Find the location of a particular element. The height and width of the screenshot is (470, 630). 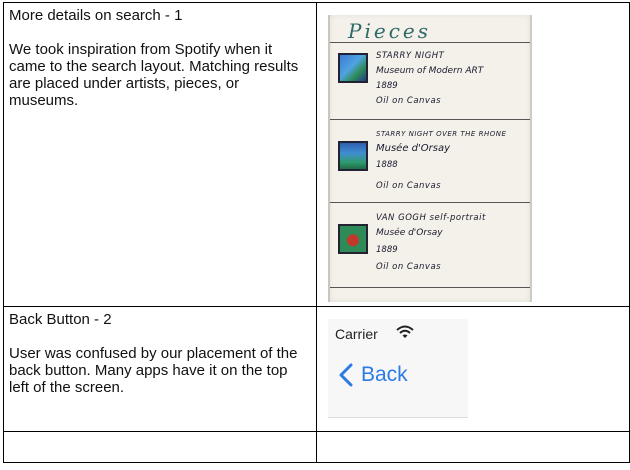

card-museum: Museum of Modern ART is located at coordinates (430, 71).